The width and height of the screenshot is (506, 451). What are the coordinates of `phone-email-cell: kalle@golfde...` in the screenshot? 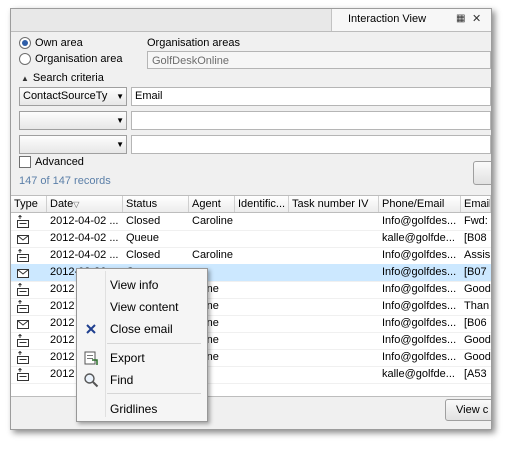 It's located at (418, 374).